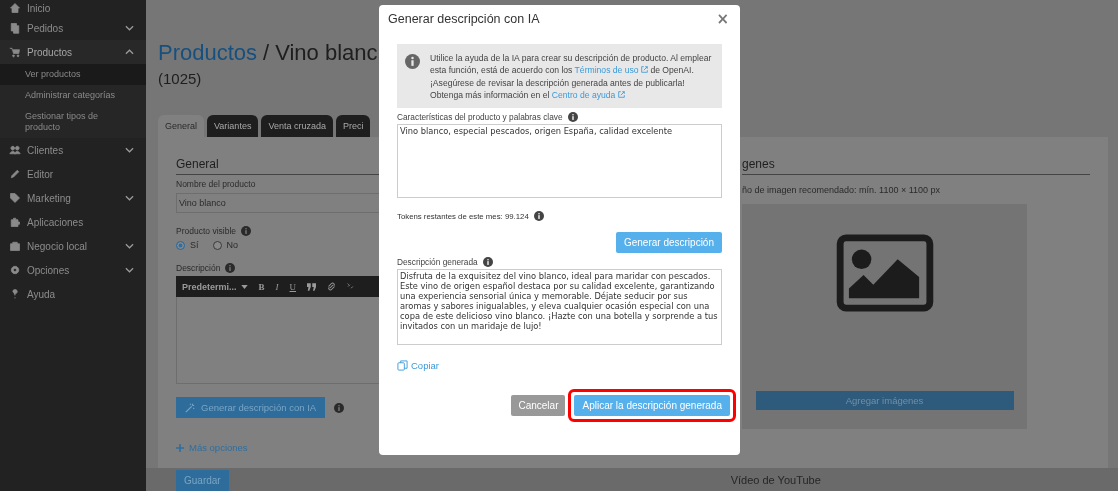 The image size is (1118, 491). I want to click on sidebar-item: Ayuda, so click(73, 294).